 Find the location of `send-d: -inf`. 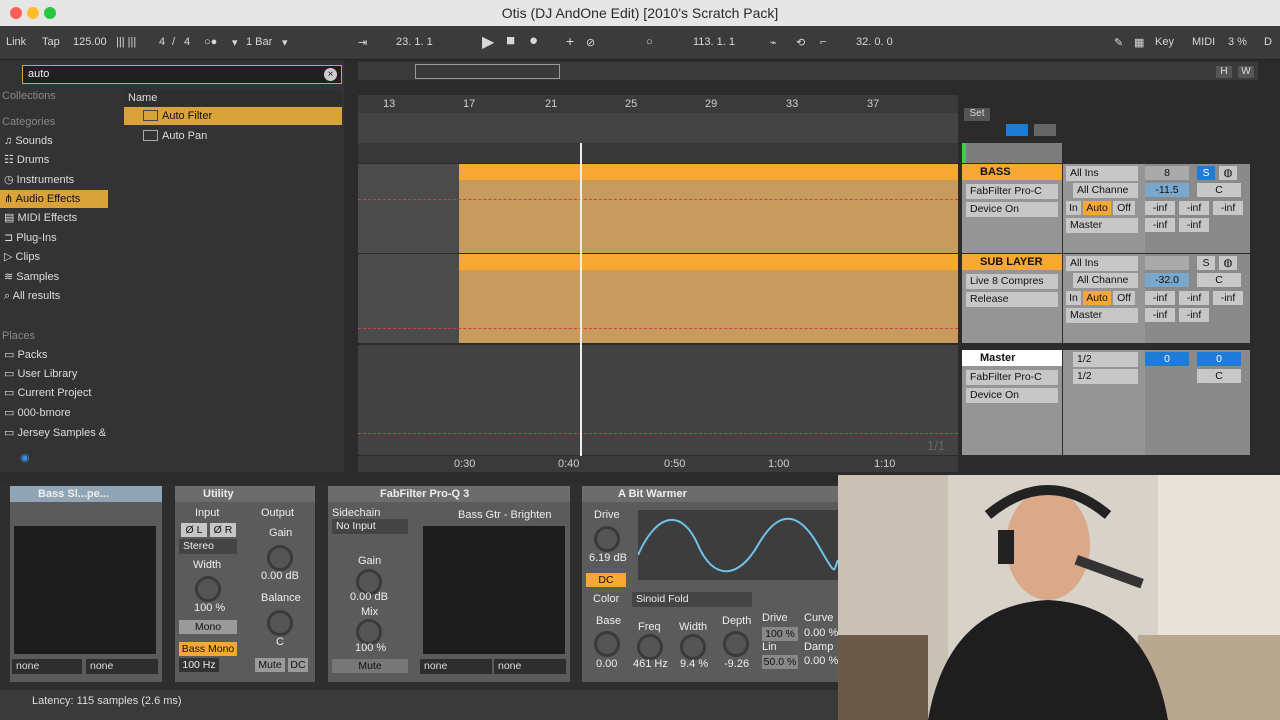

send-d: -inf is located at coordinates (1160, 225).